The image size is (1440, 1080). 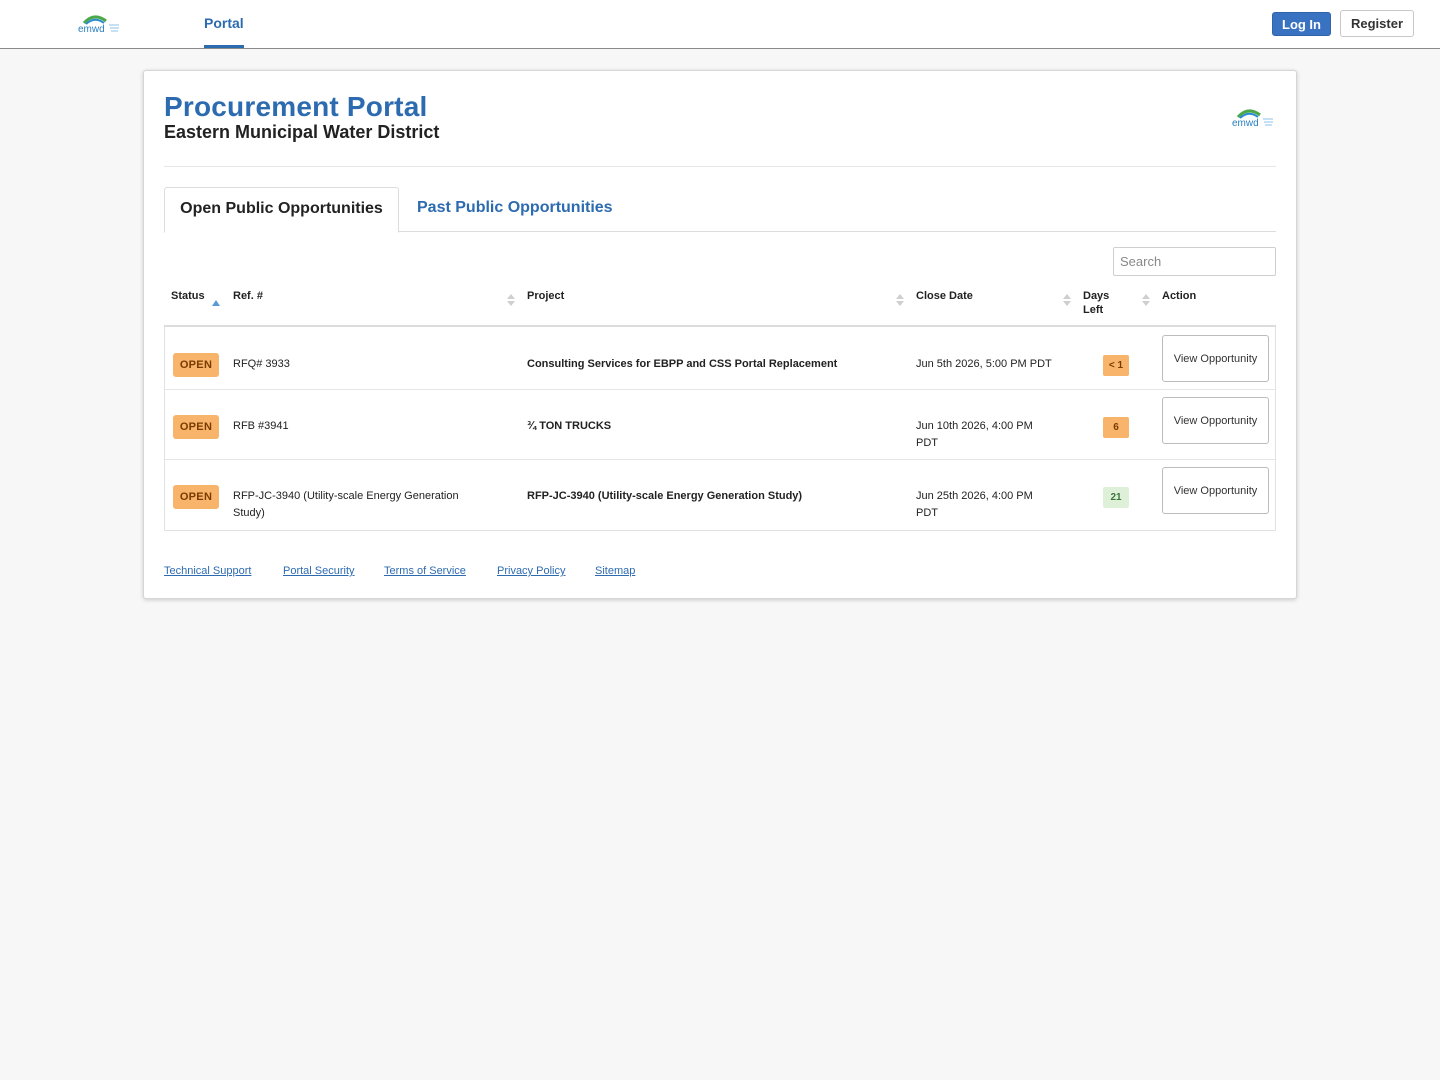 What do you see at coordinates (984, 364) in the screenshot?
I see `close-date: Jun 5th 2026, 5:00 PM PDT` at bounding box center [984, 364].